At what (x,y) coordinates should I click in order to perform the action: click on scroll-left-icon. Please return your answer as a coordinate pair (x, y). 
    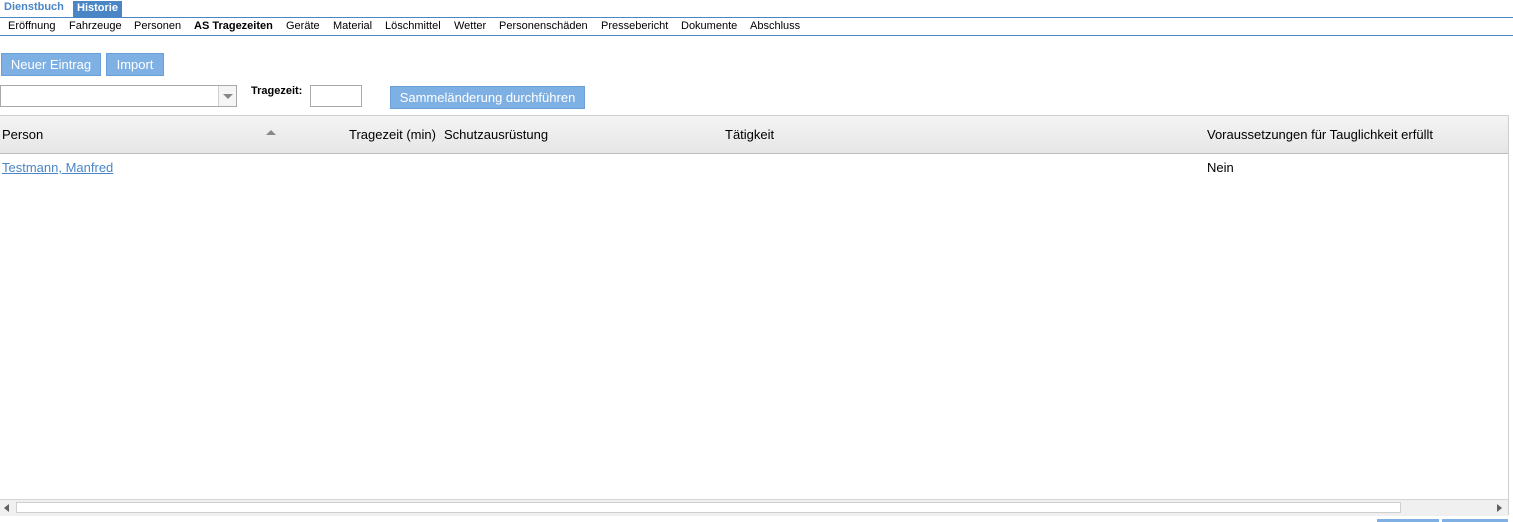
    Looking at the image, I should click on (6, 508).